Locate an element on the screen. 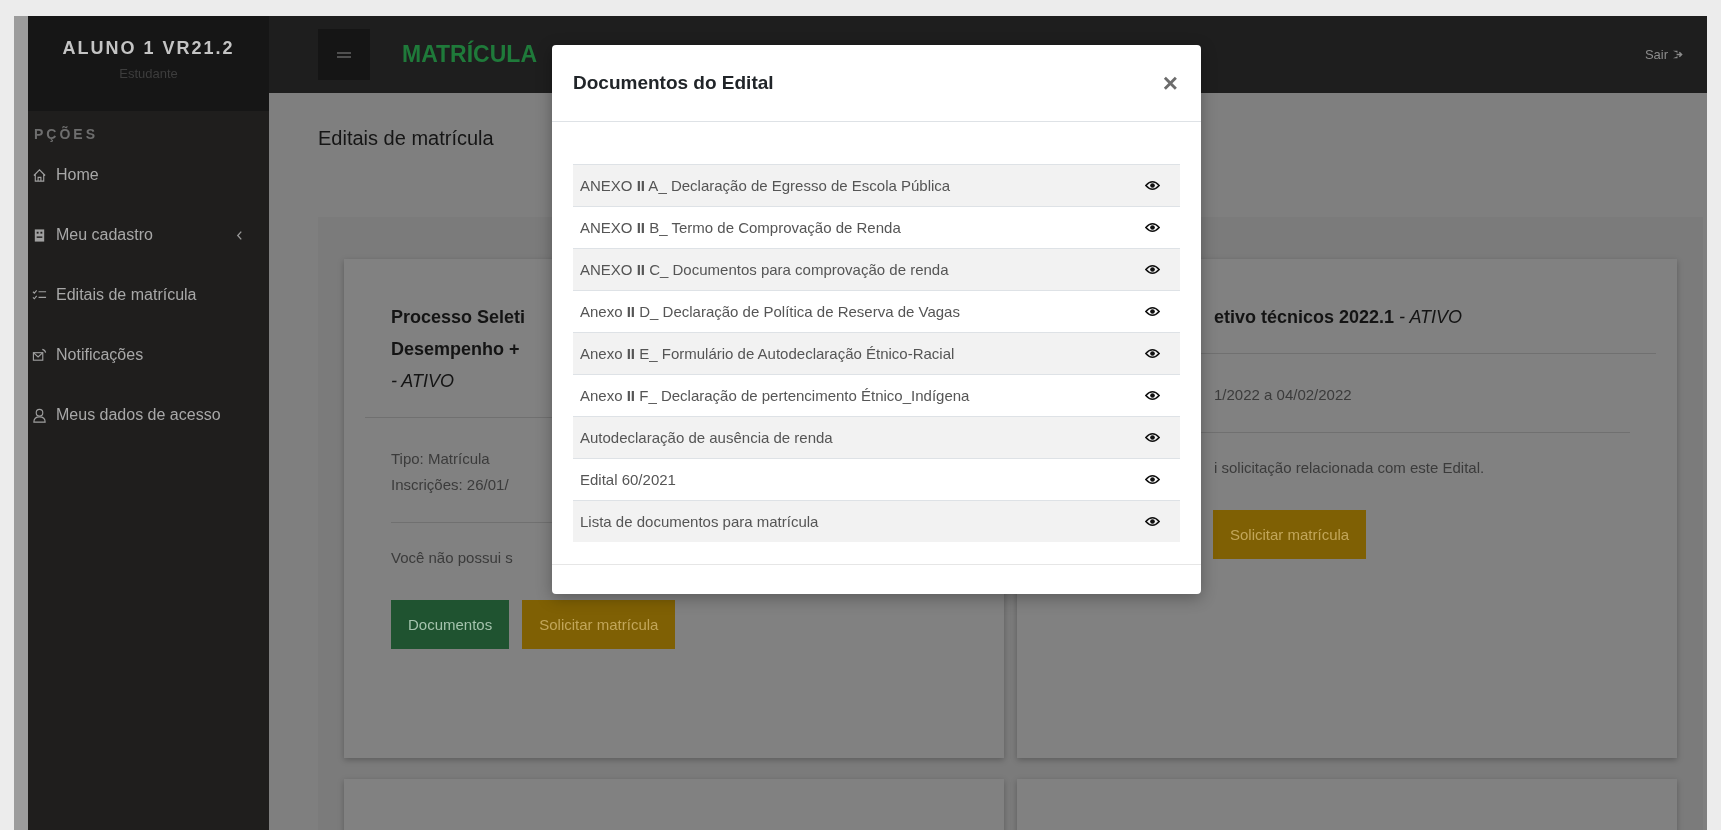 The width and height of the screenshot is (1721, 830). sidebar-item: Editais de matrícula is located at coordinates (148, 295).